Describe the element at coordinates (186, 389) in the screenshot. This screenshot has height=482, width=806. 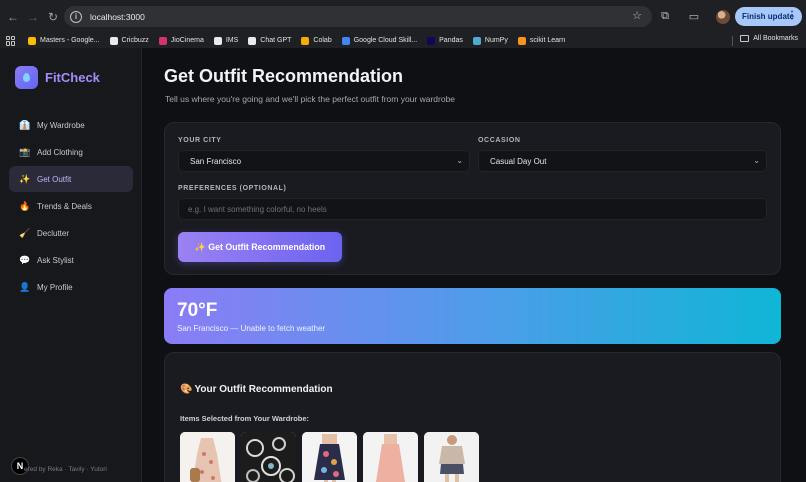
I see `palette-icon: 🎨` at that location.